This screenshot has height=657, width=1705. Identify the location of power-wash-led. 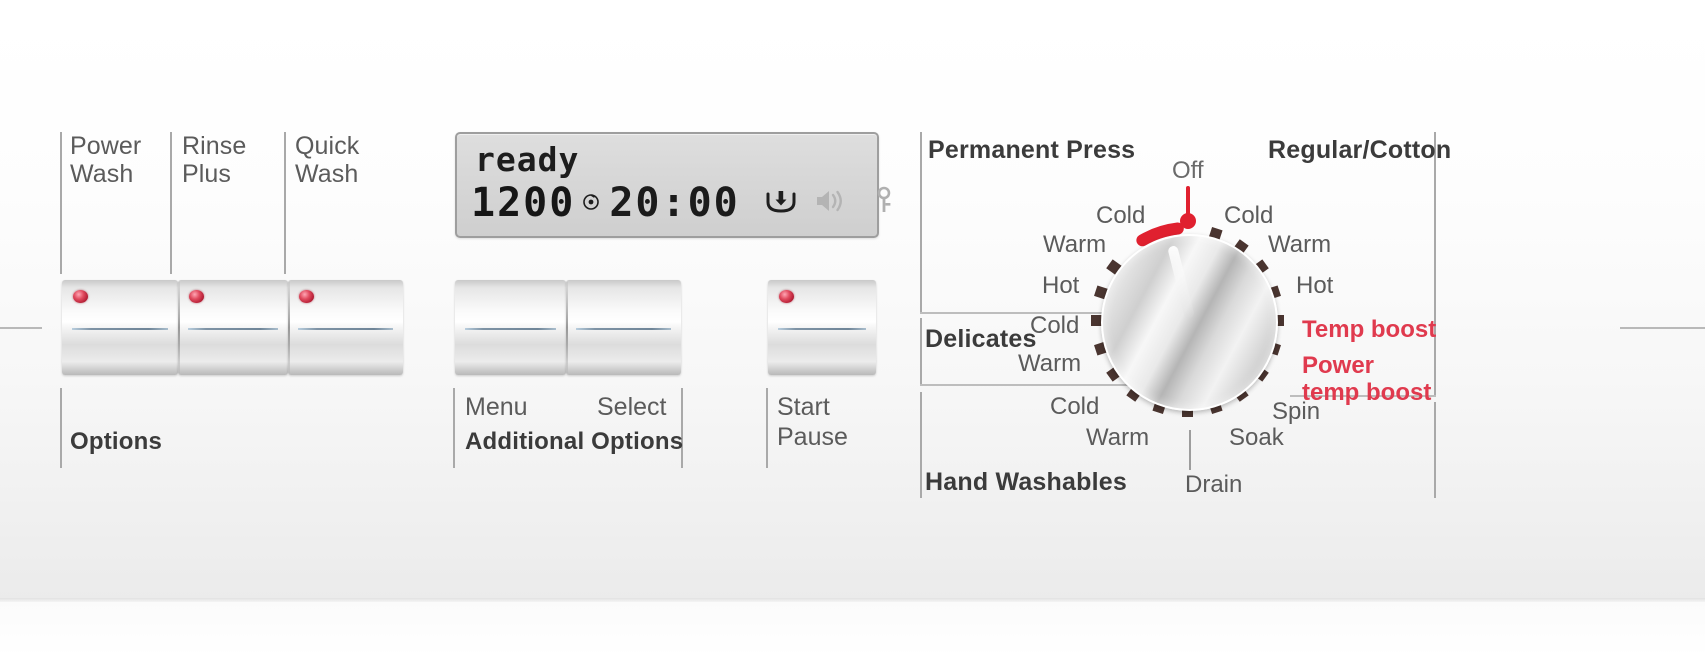
(80, 296).